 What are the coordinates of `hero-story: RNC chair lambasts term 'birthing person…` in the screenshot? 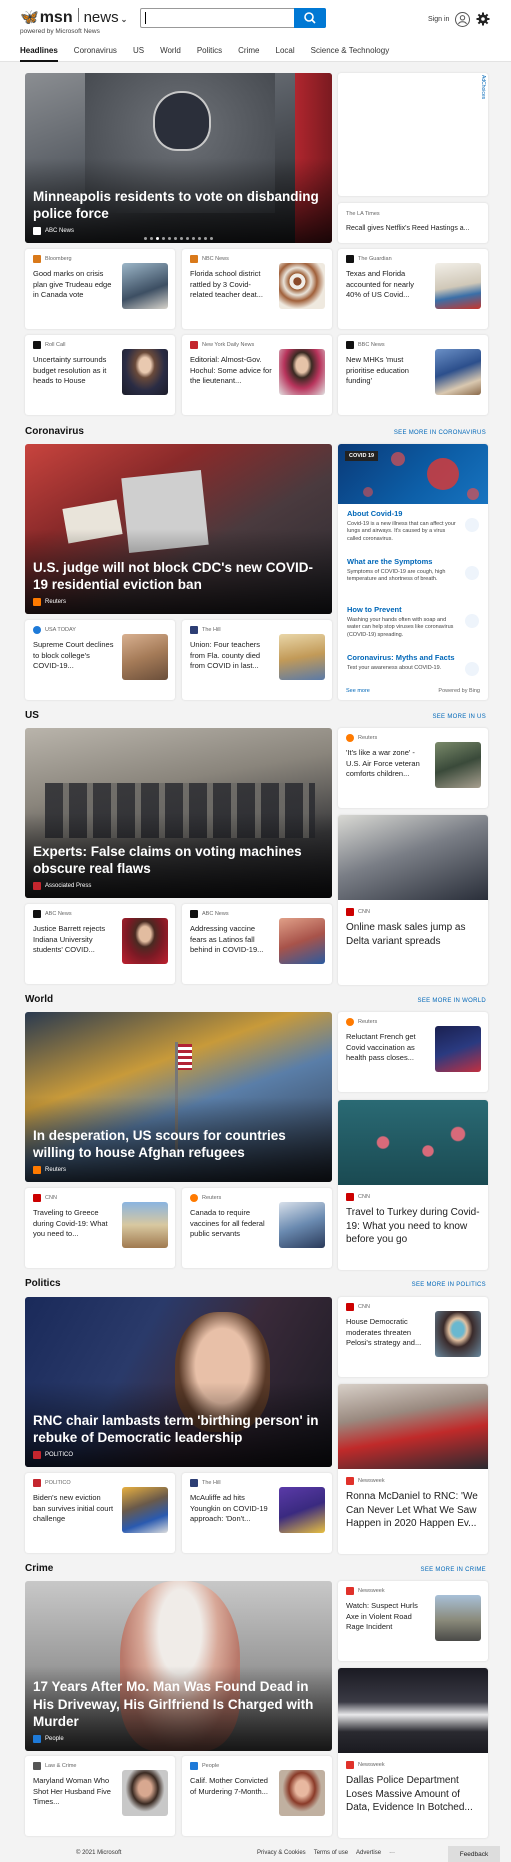 It's located at (178, 1382).